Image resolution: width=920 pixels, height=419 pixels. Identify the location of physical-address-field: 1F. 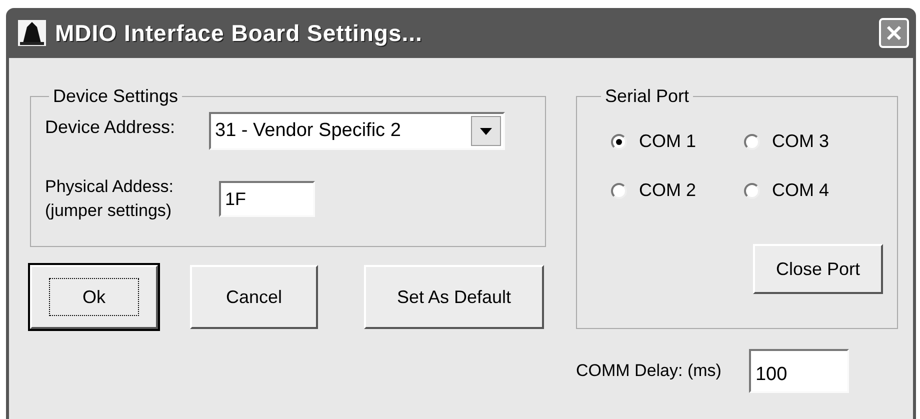
(267, 199).